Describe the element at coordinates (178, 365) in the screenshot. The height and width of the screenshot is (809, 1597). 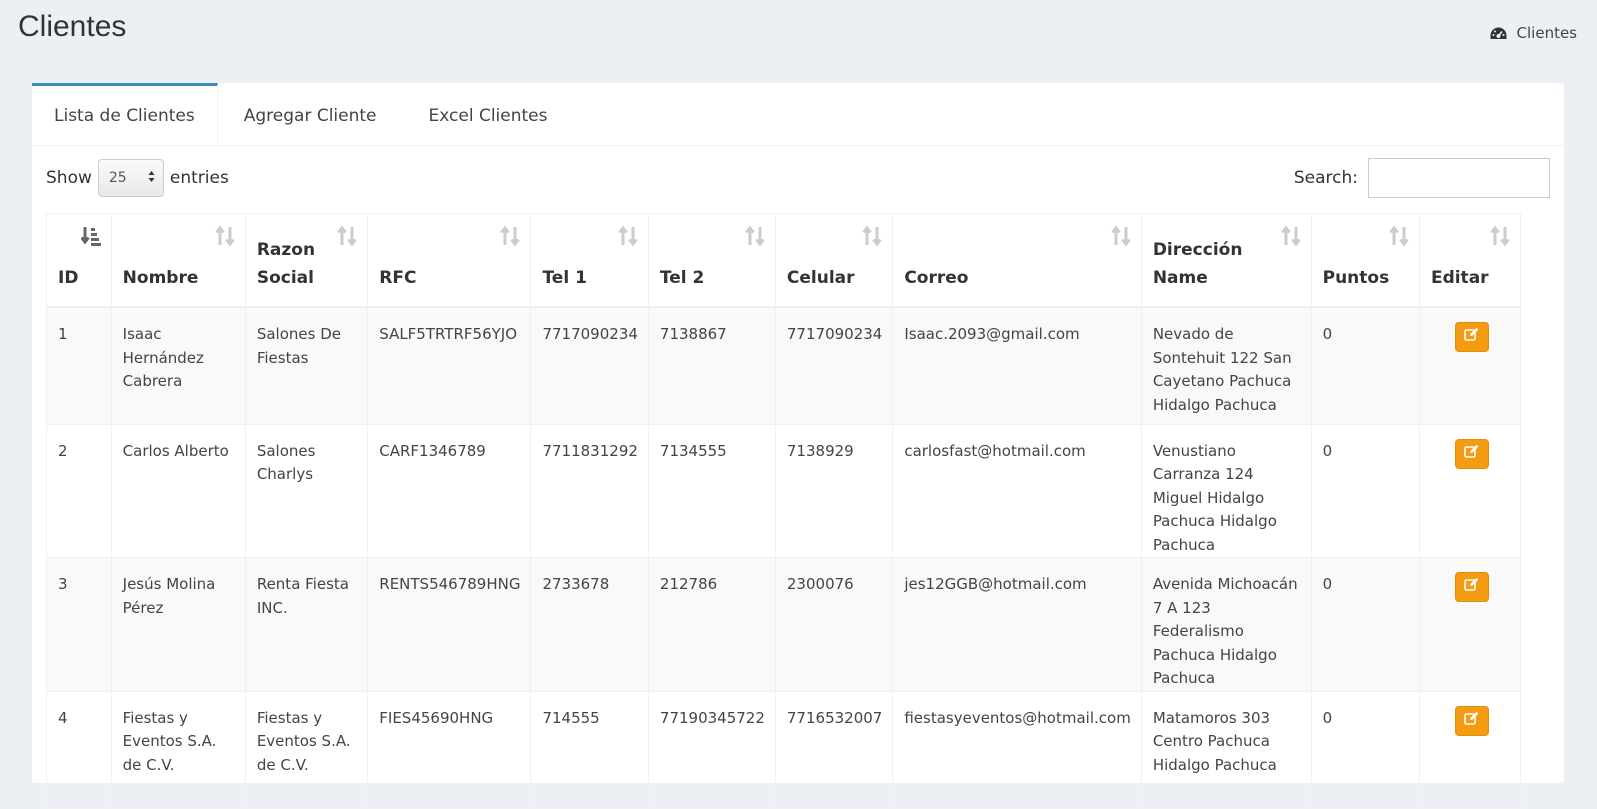
I see `cell-nombre: Isaac Hernández Cabrera` at that location.